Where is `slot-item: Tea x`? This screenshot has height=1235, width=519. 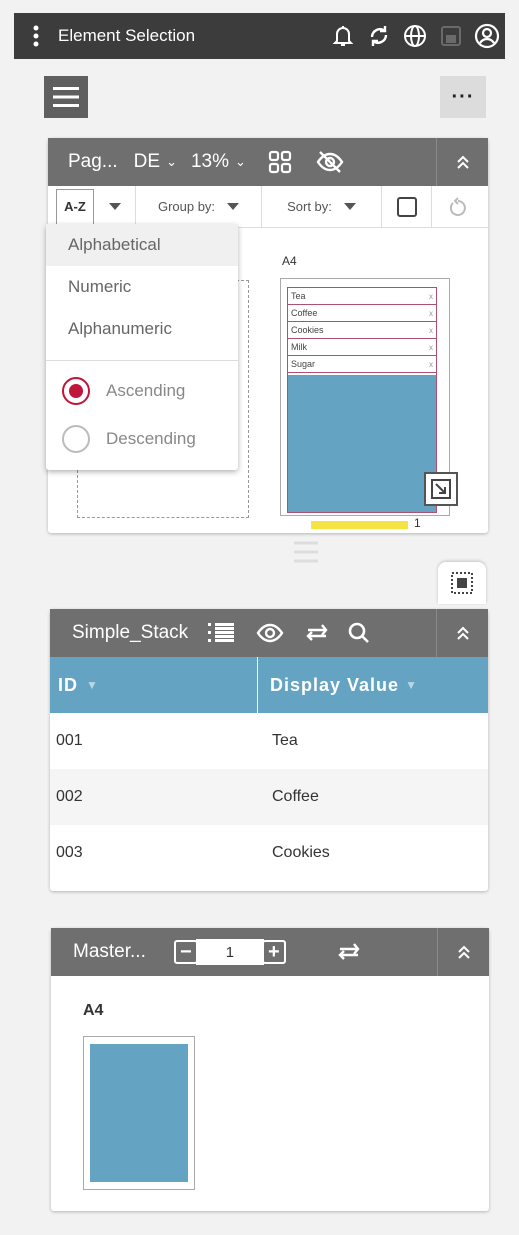
slot-item: Tea x is located at coordinates (362, 296).